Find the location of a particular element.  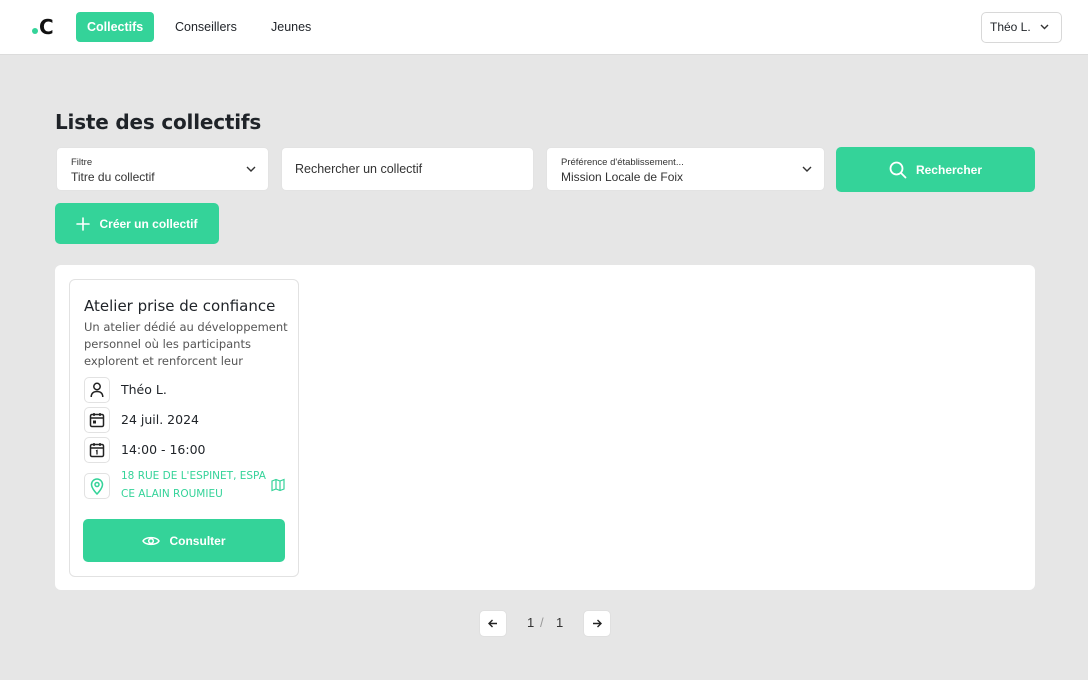

pagination-total-pages: 1 is located at coordinates (560, 622).